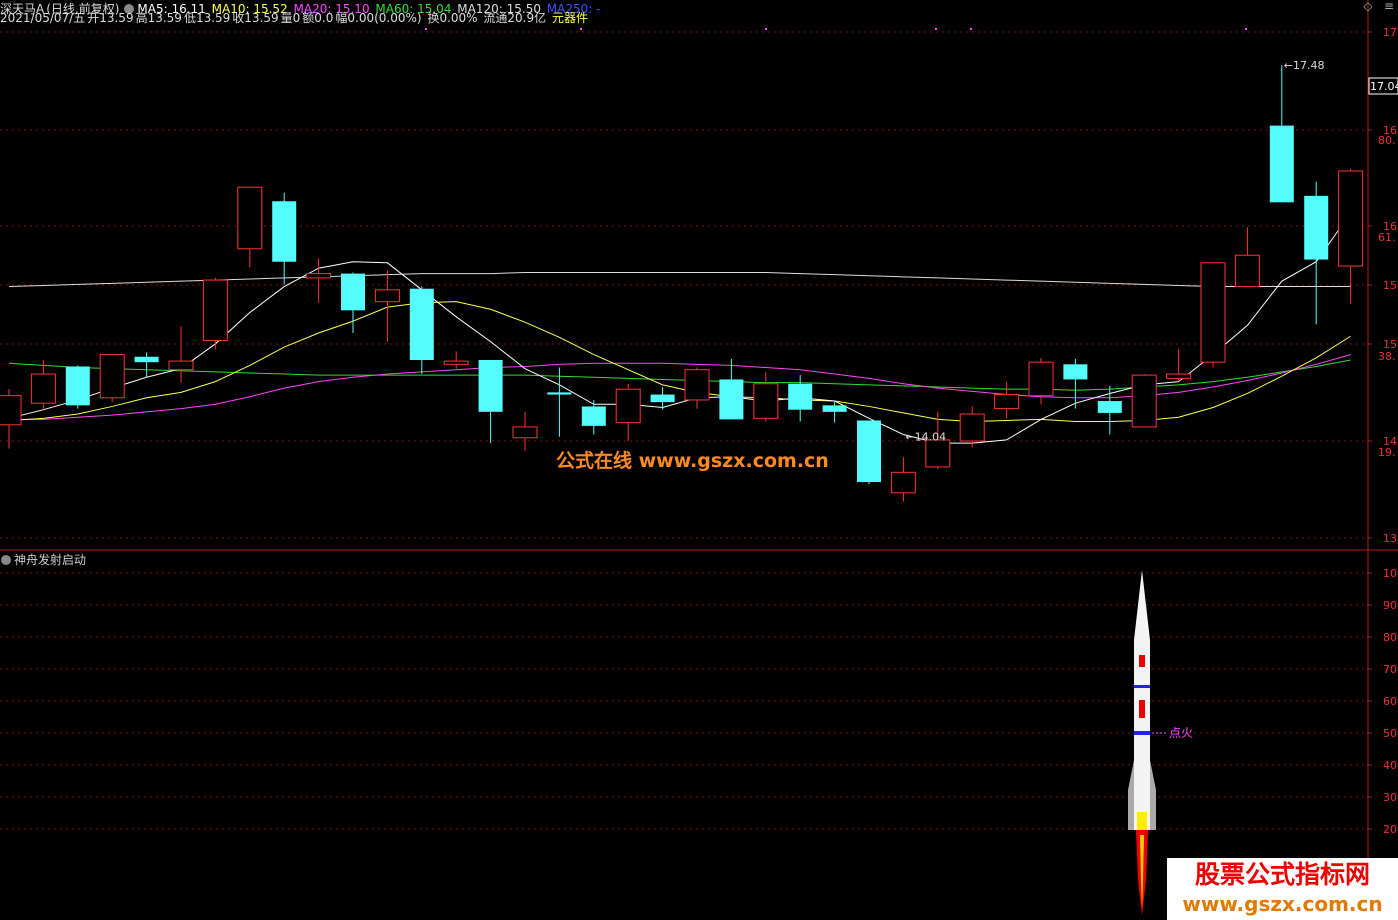  Describe the element at coordinates (1390, 538) in the screenshot. I see `price-tick-label: 13` at that location.